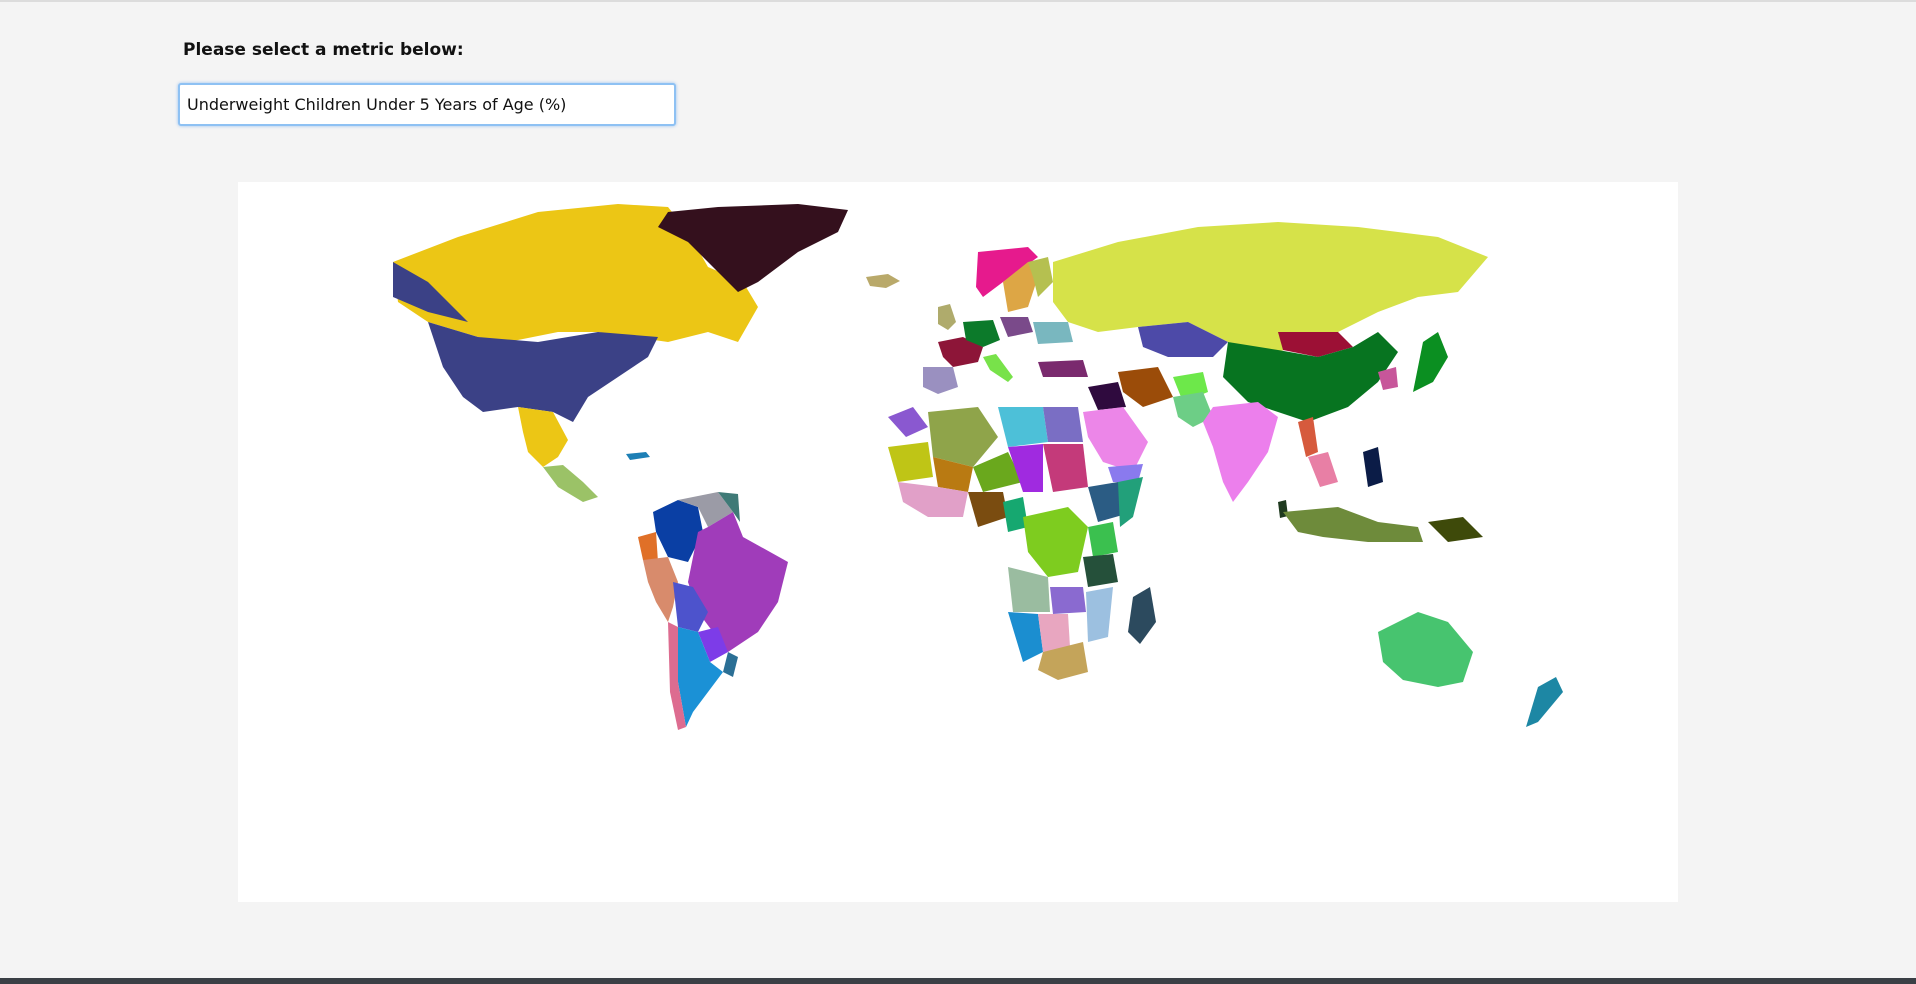  I want to click on top-border, so click(958, 1).